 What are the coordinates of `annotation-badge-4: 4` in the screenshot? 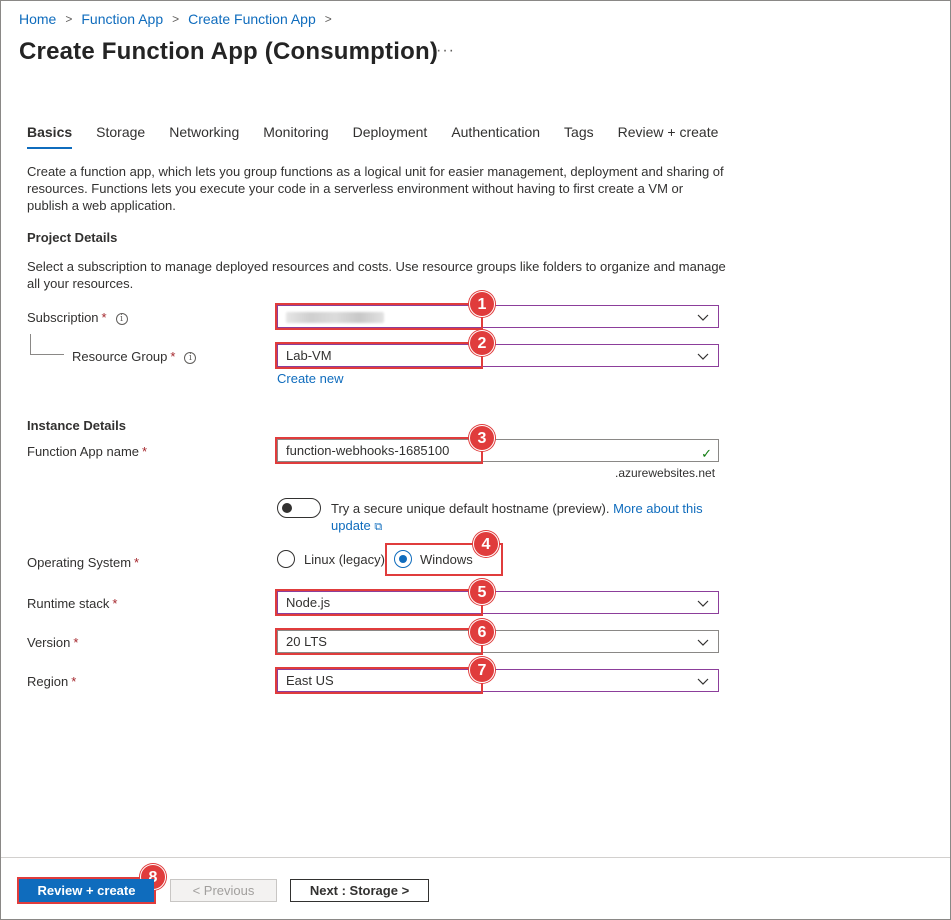 It's located at (486, 544).